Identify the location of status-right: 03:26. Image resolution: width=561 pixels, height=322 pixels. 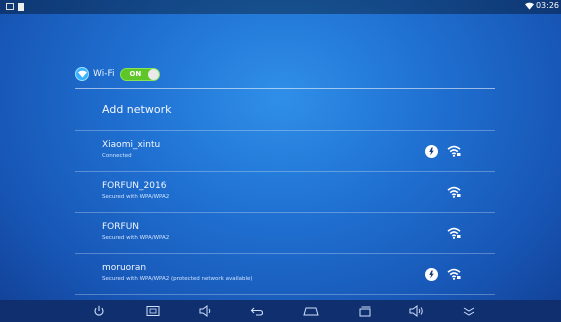
(541, 5).